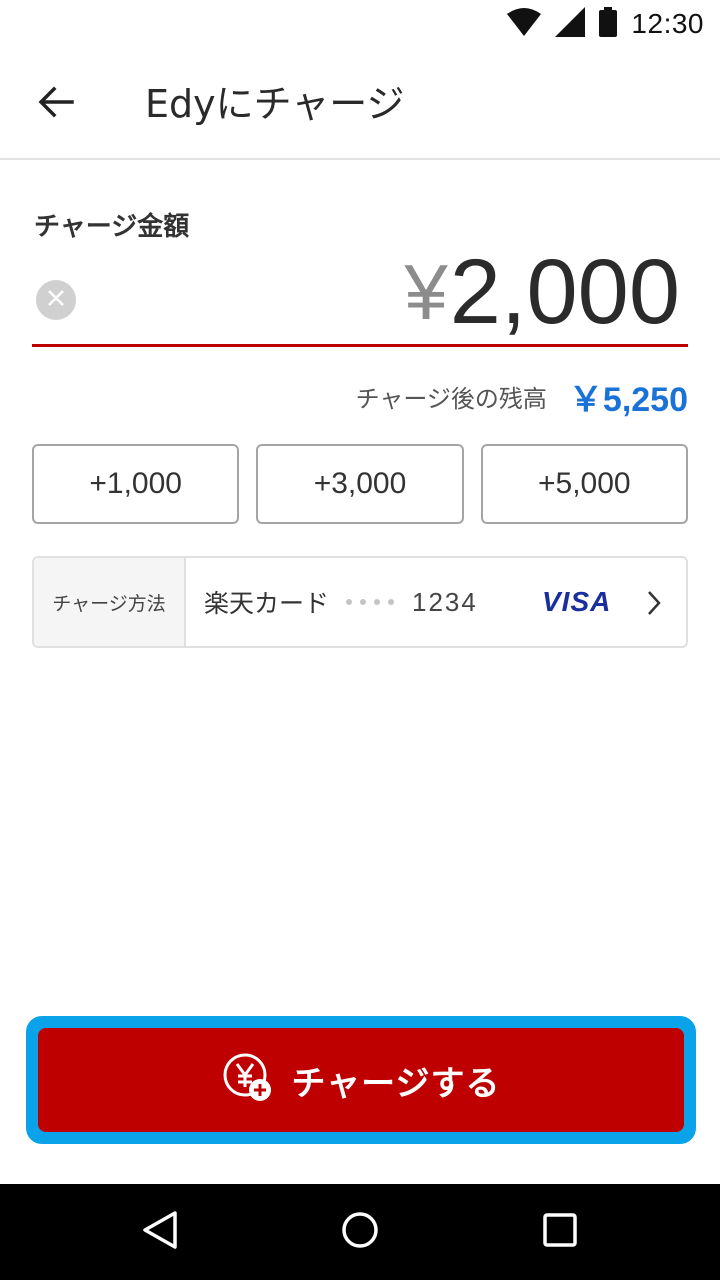 This screenshot has height=1280, width=720. I want to click on status-bar: 12:30, so click(360, 24).